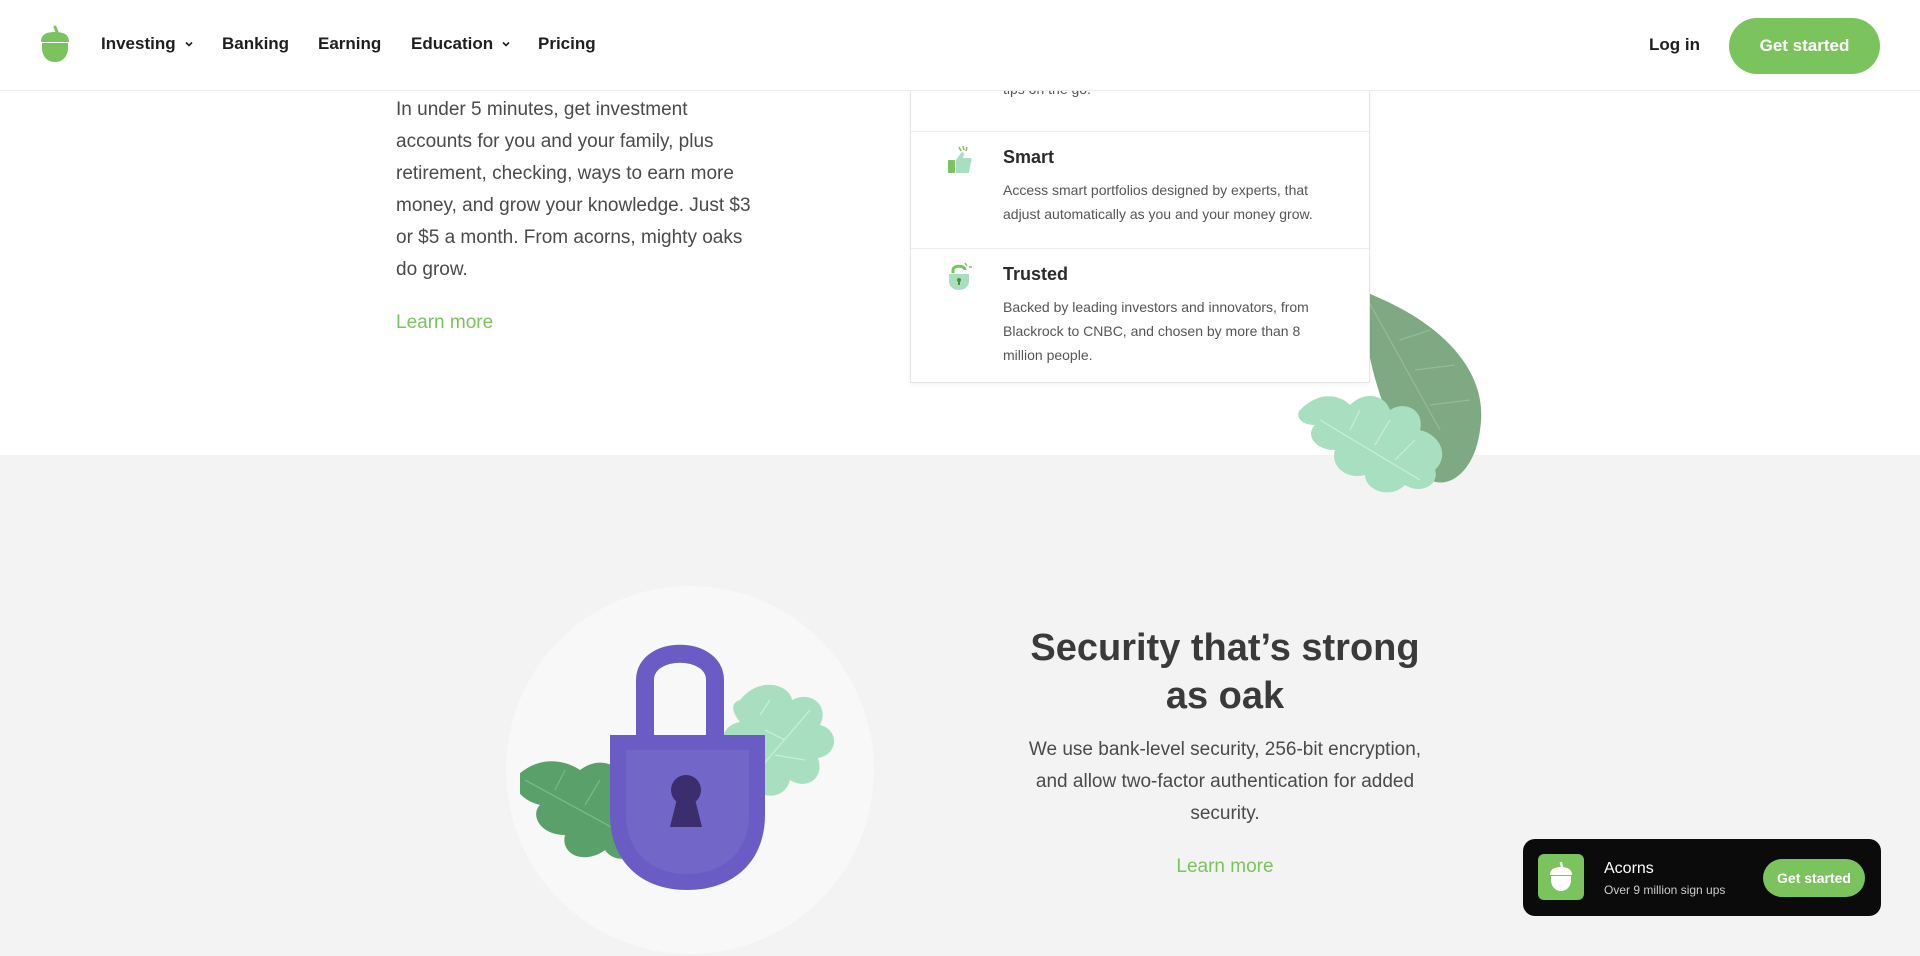 Image resolution: width=1920 pixels, height=956 pixels. What do you see at coordinates (960, 159) in the screenshot?
I see `thumbs-up-icon` at bounding box center [960, 159].